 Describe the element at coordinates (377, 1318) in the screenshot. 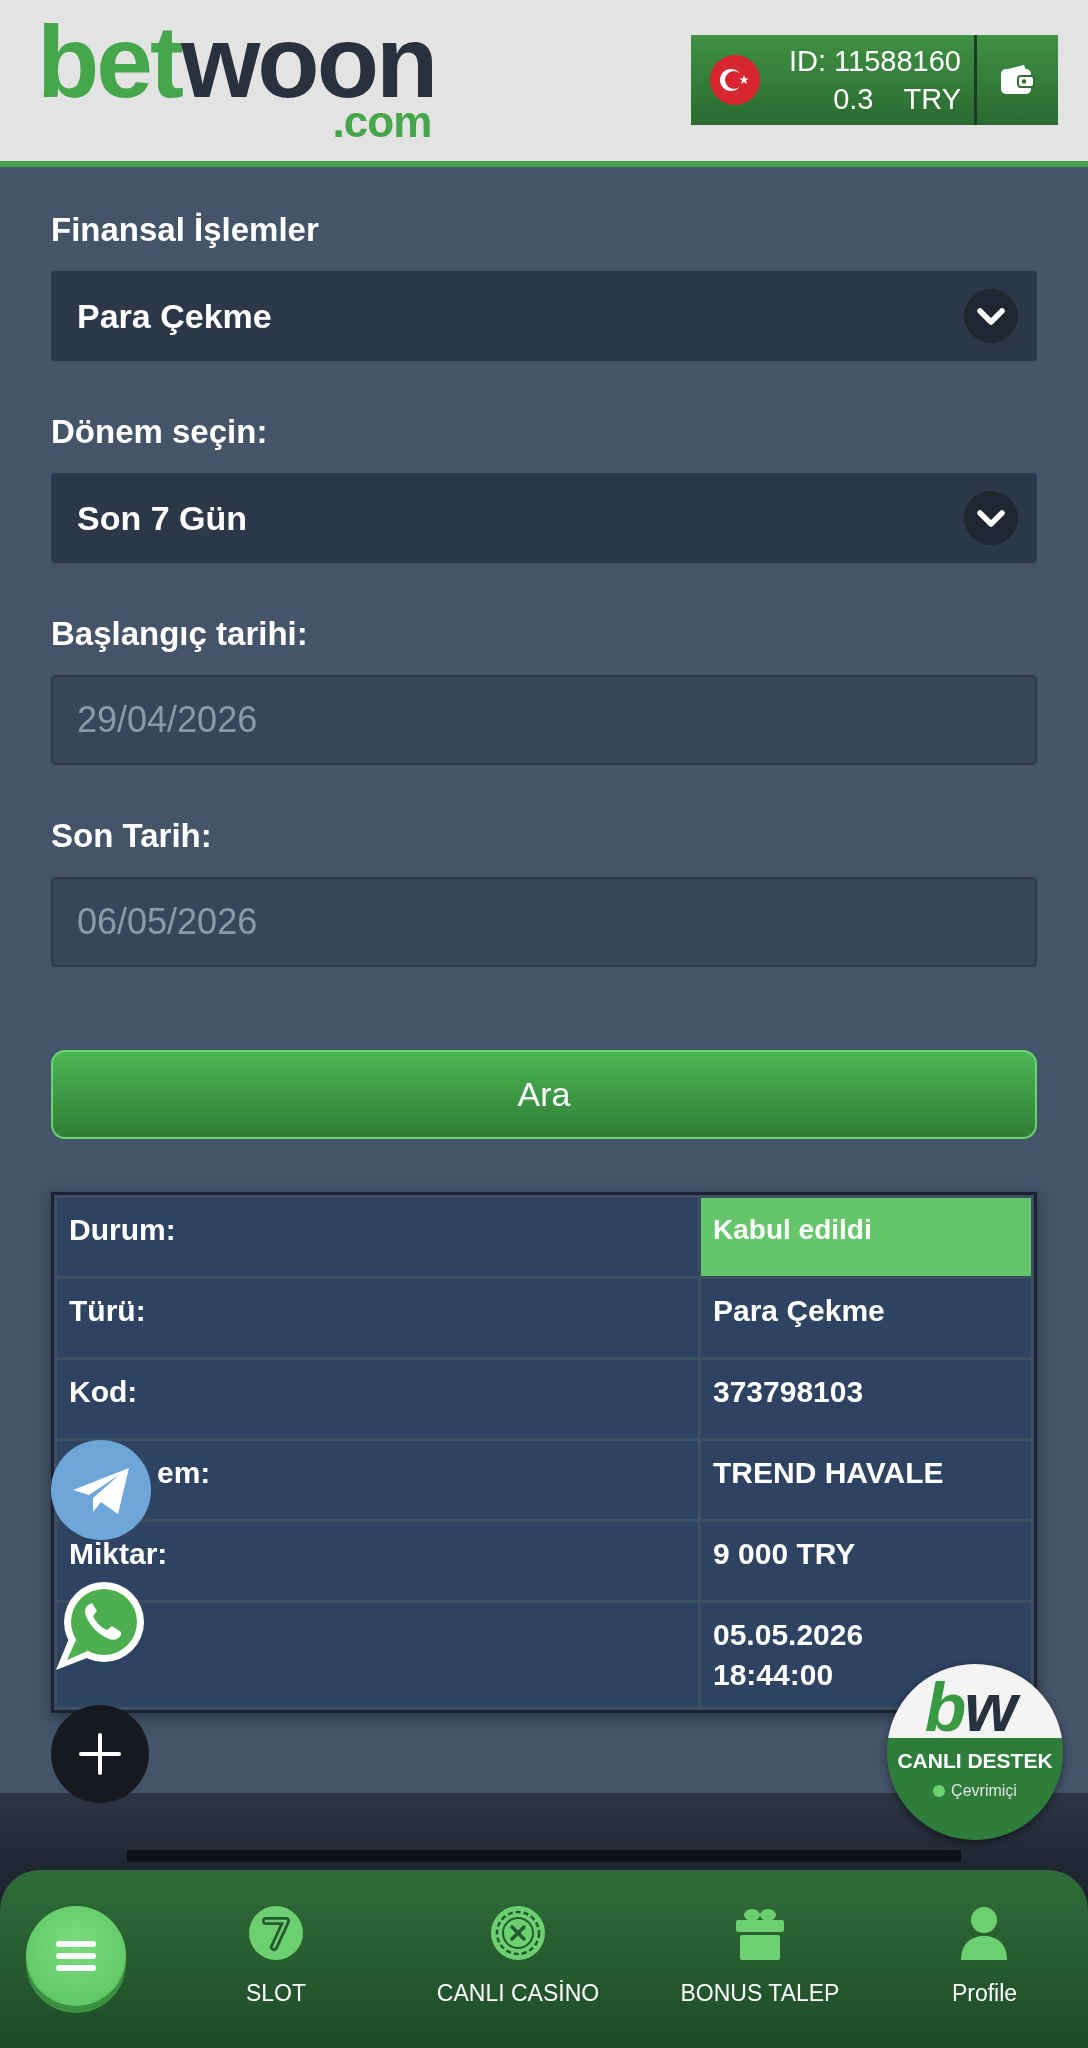

I see `table-cell: Türü:` at that location.